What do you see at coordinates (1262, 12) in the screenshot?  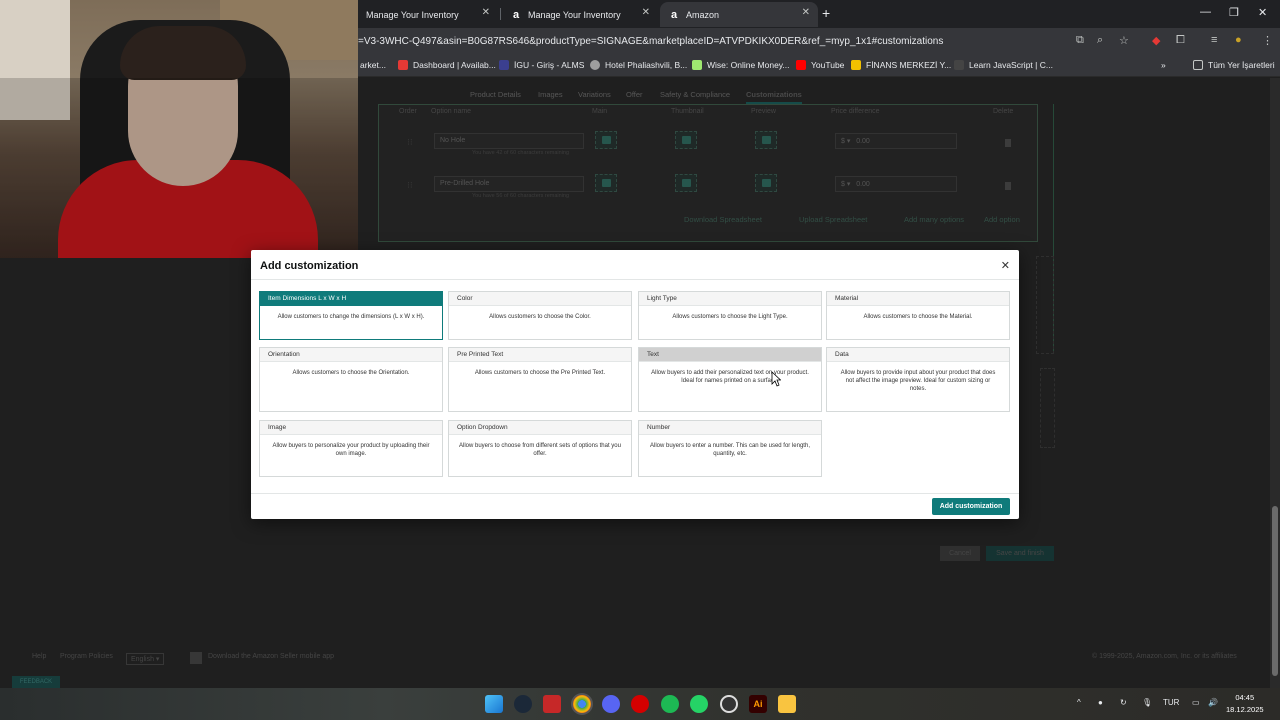 I see `close-window-icon: ✕` at bounding box center [1262, 12].